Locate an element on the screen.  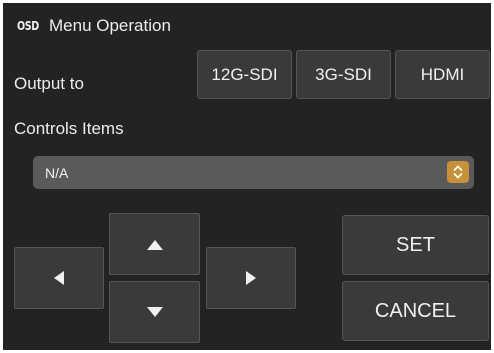
output-3g-sdi-button: 3G-SDI is located at coordinates (343, 74).